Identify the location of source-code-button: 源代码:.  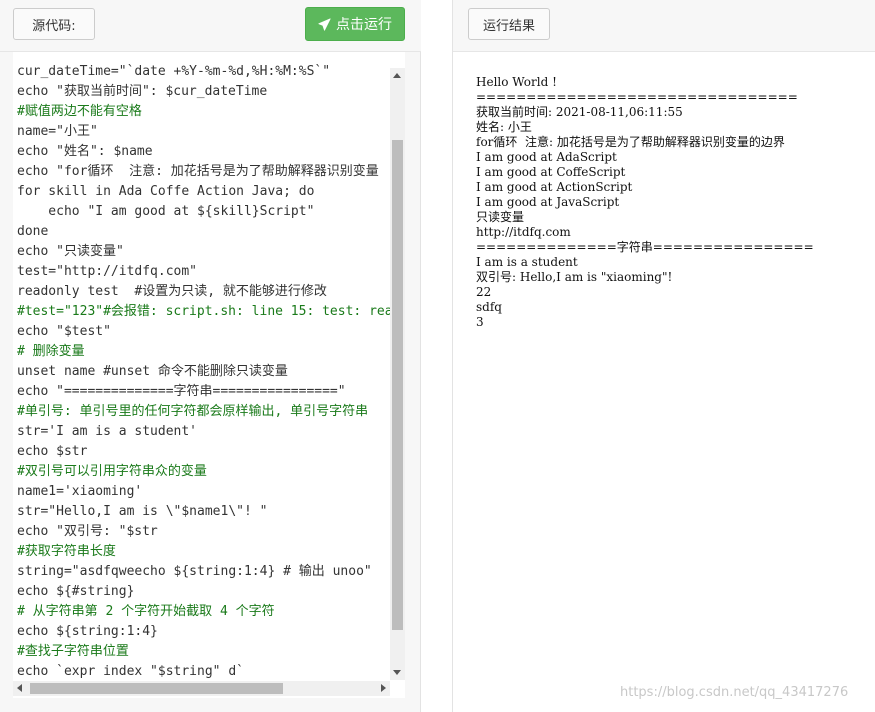
(54, 24).